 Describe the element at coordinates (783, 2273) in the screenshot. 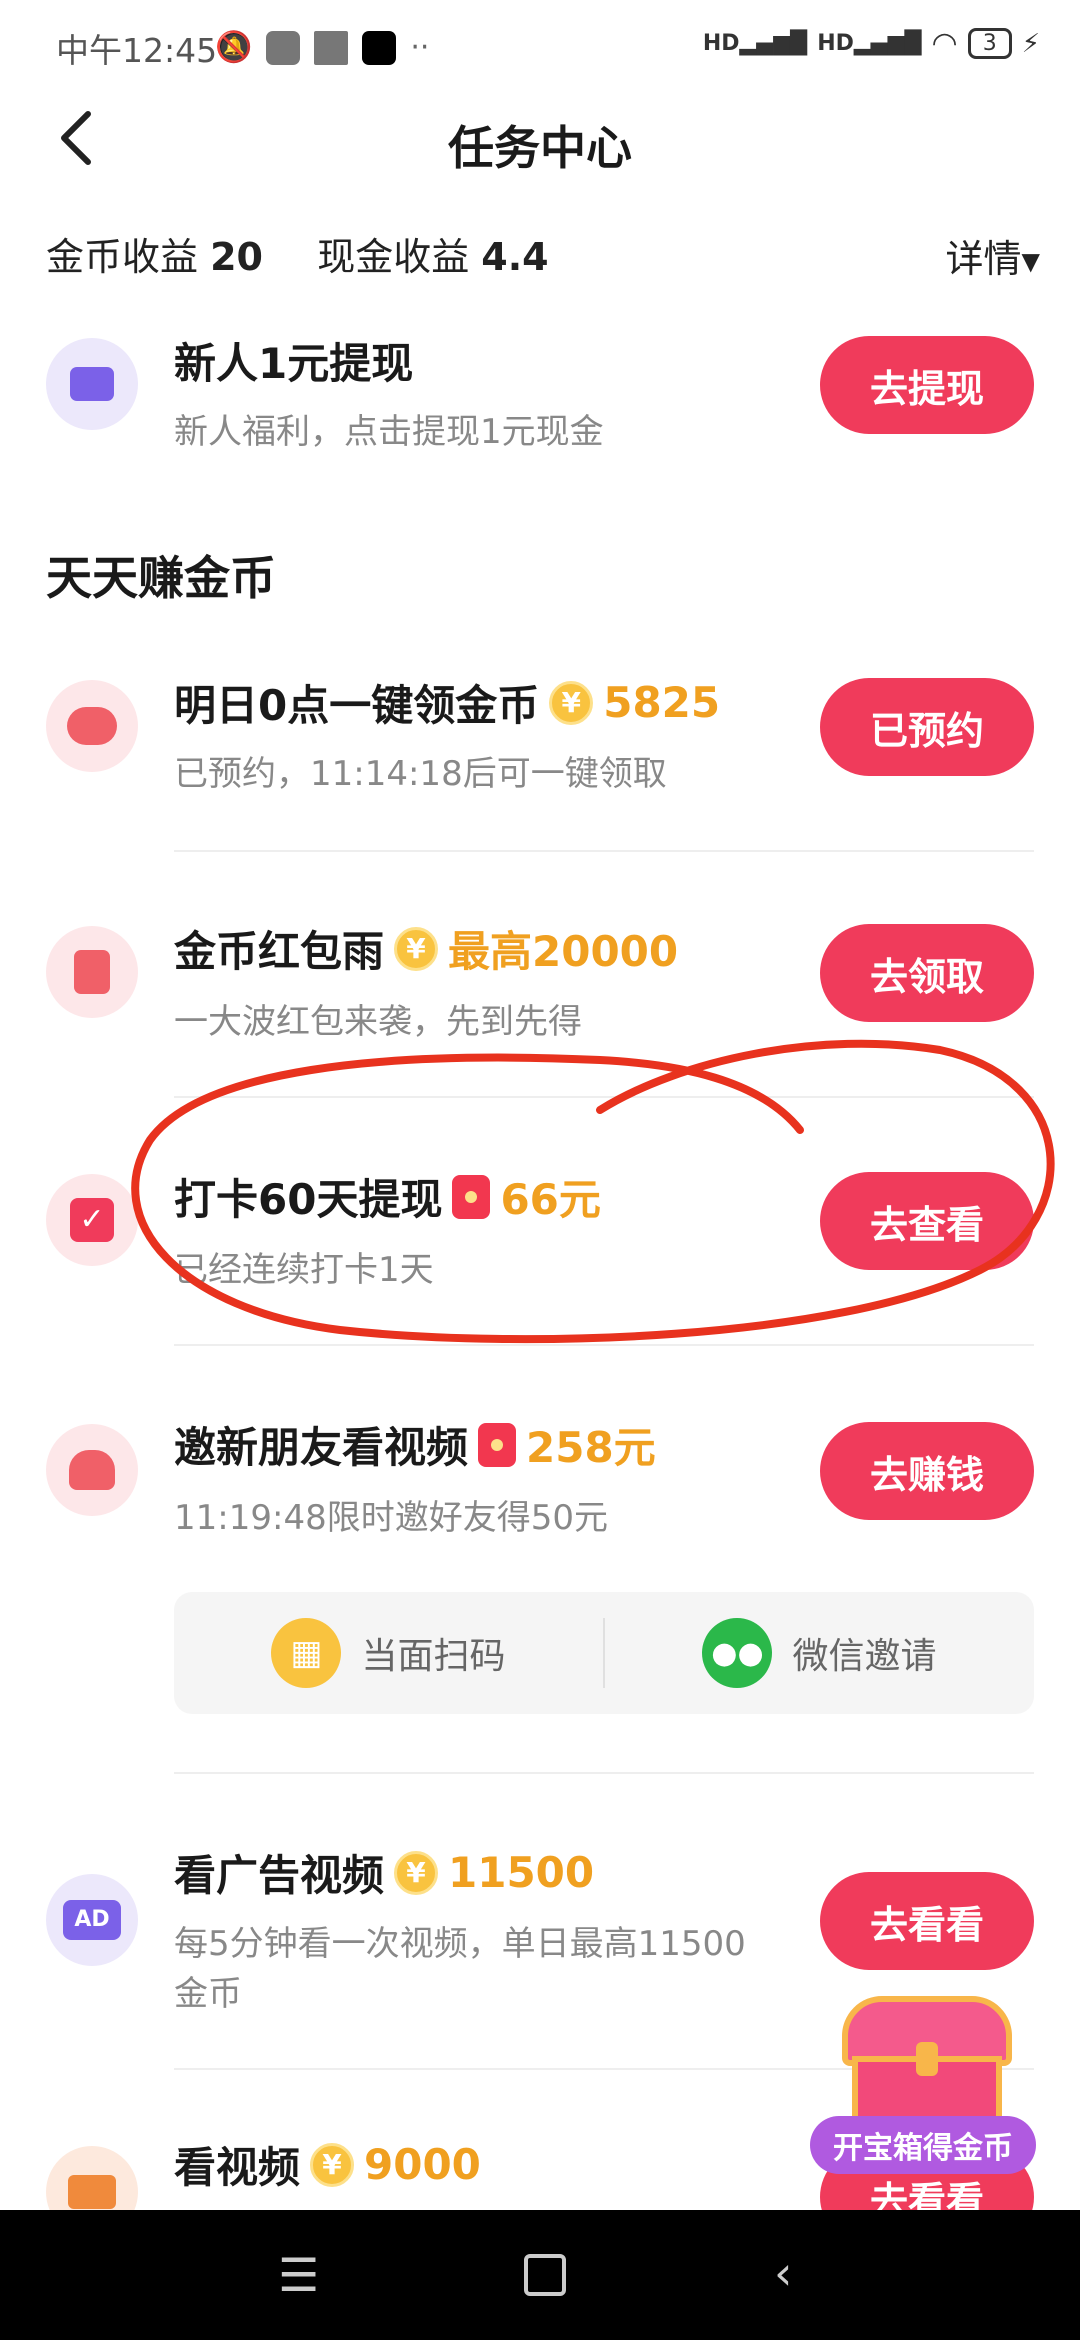

I see `back-nav-icon: ‹` at that location.